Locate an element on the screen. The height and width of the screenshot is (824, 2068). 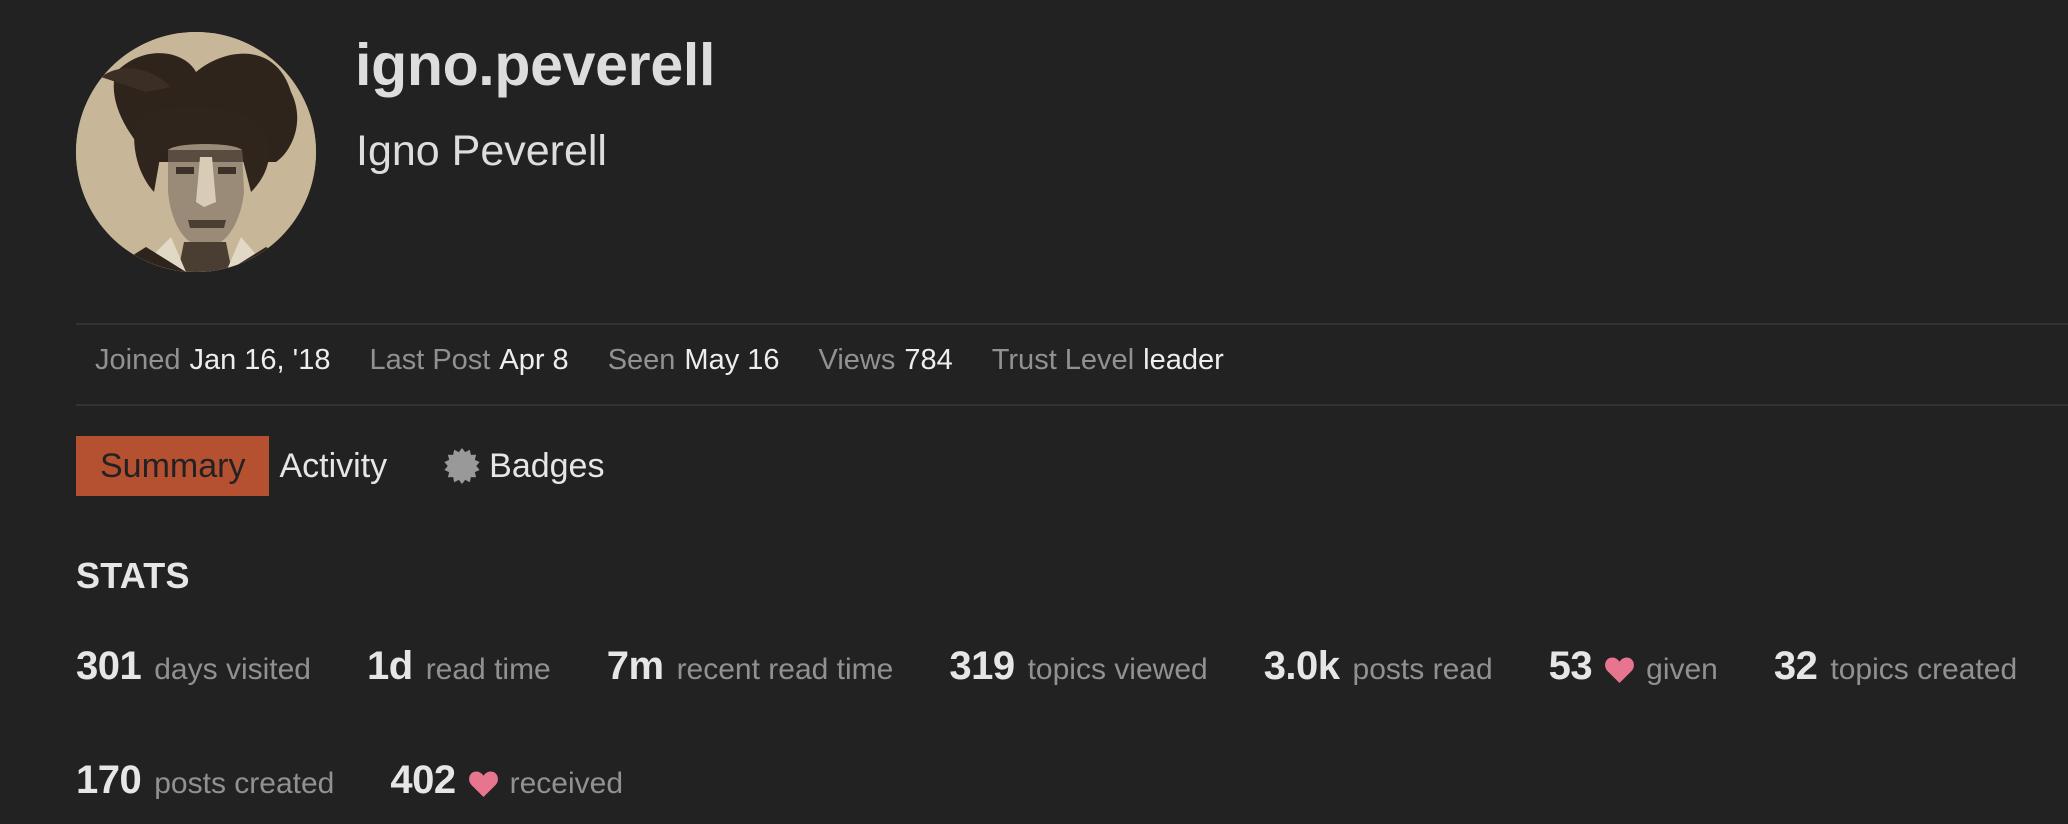
full-name: Igno Peverell is located at coordinates (481, 151).